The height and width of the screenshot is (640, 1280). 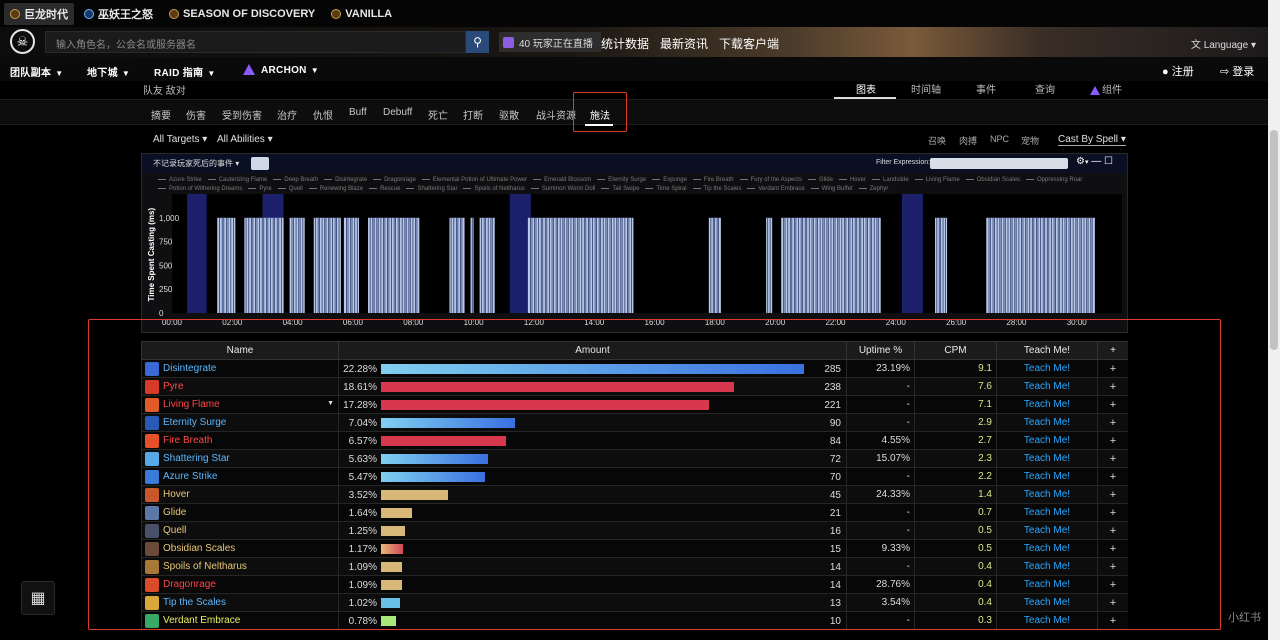 I want to click on live-streams-button: 40 玩家正在直播, so click(x=550, y=42).